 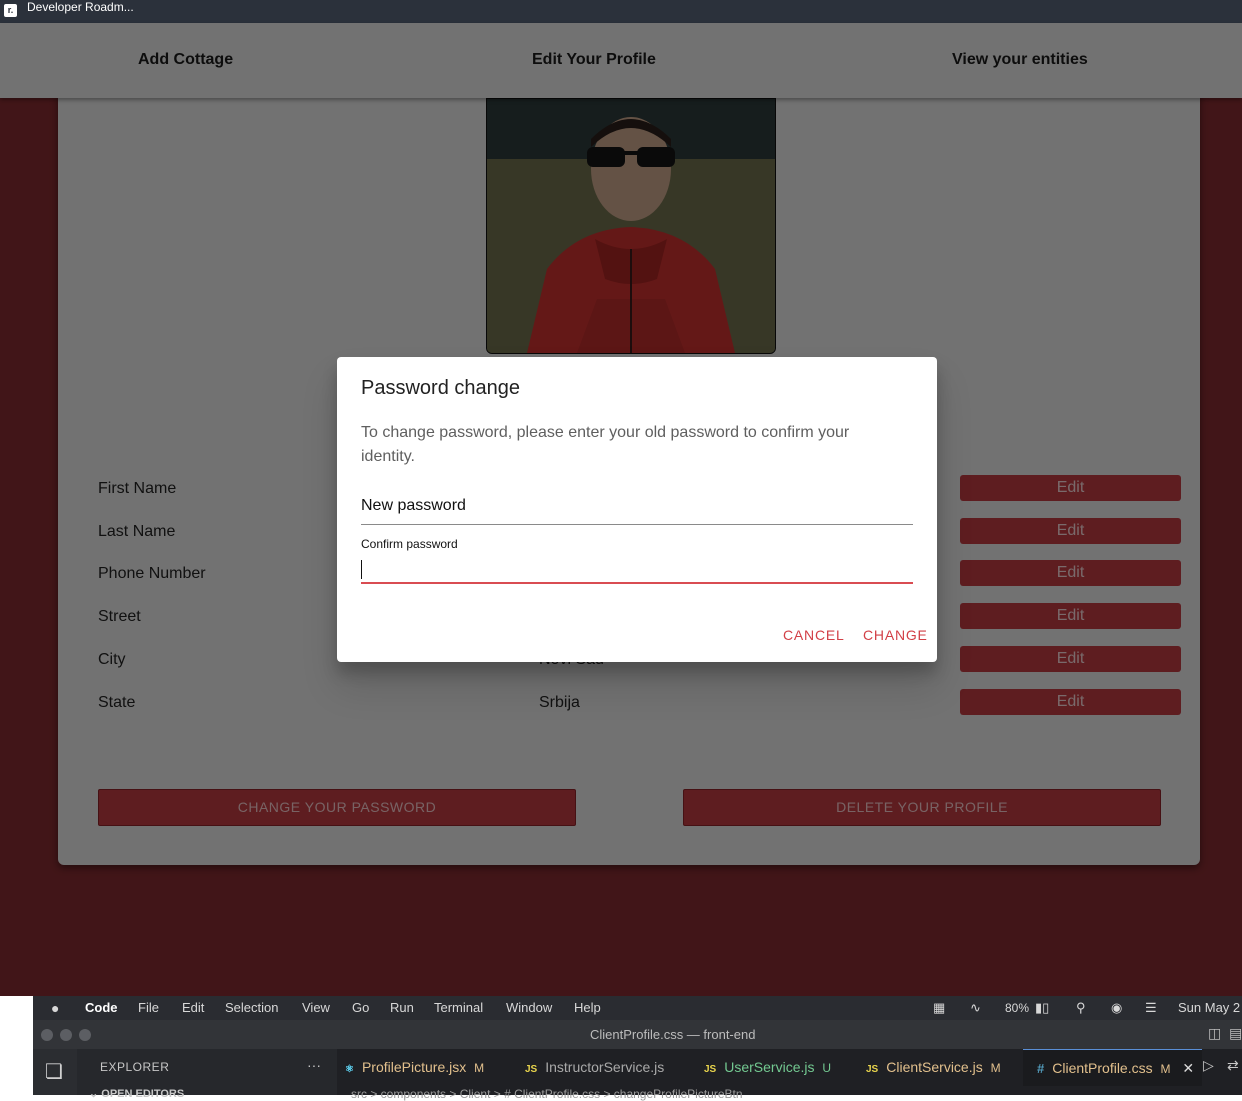 I want to click on tab-client-service-name: ClientService.js, so click(x=934, y=1067).